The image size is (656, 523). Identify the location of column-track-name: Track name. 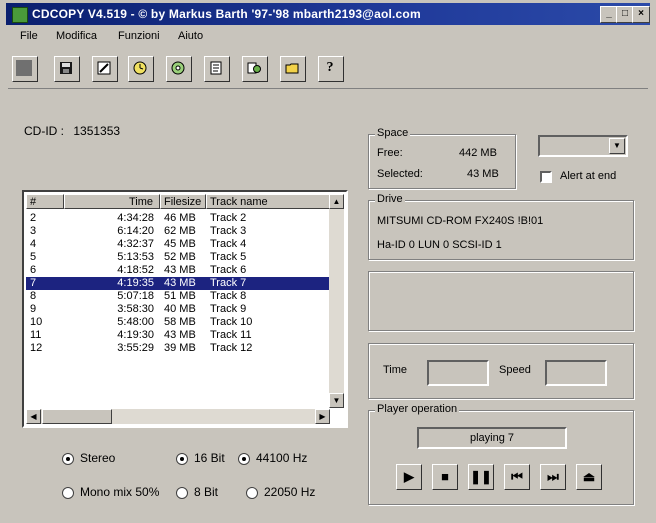
(268, 201).